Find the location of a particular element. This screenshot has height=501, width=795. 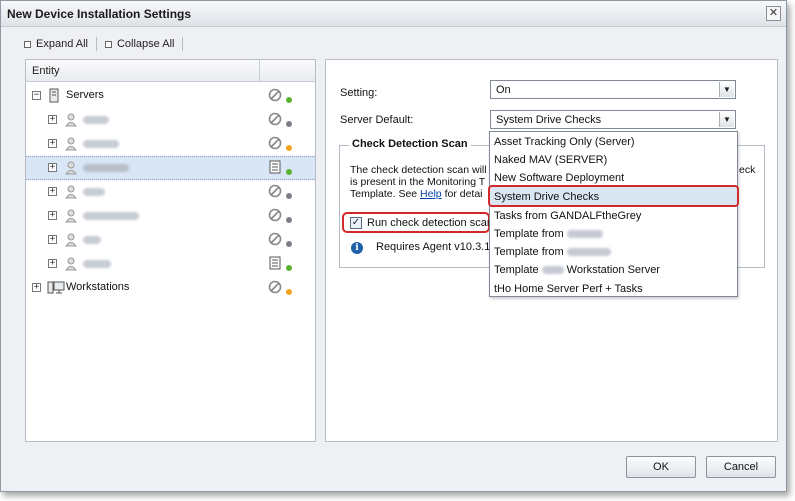

servers-label: Servers is located at coordinates (85, 95).